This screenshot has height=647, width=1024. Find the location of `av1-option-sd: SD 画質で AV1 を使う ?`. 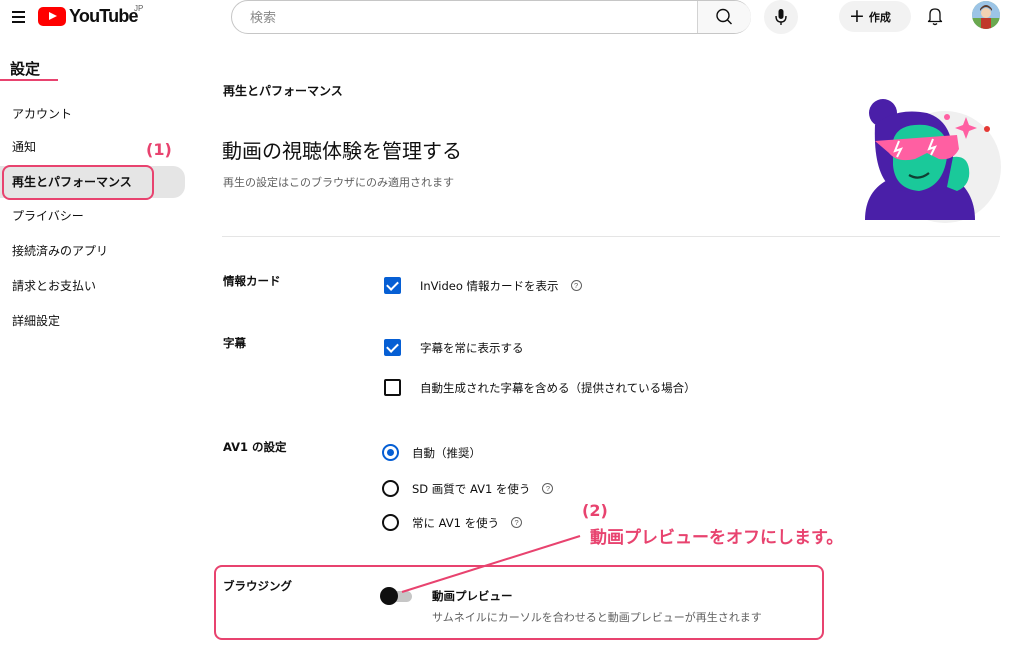

av1-option-sd: SD 画質で AV1 を使う ? is located at coordinates (468, 488).